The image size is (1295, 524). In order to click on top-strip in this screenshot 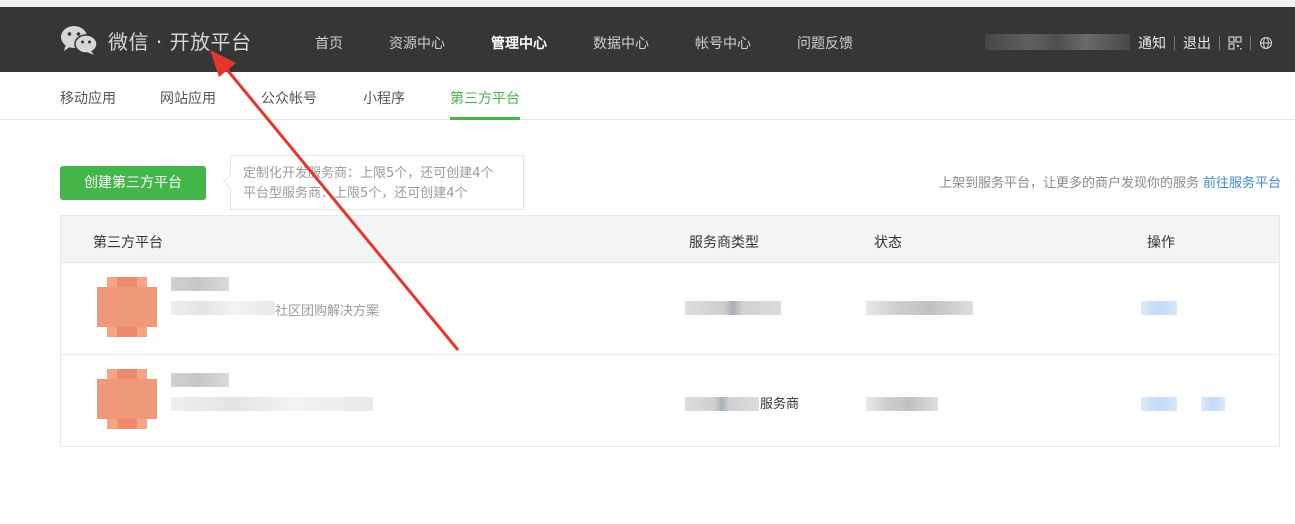, I will do `click(647, 3)`.